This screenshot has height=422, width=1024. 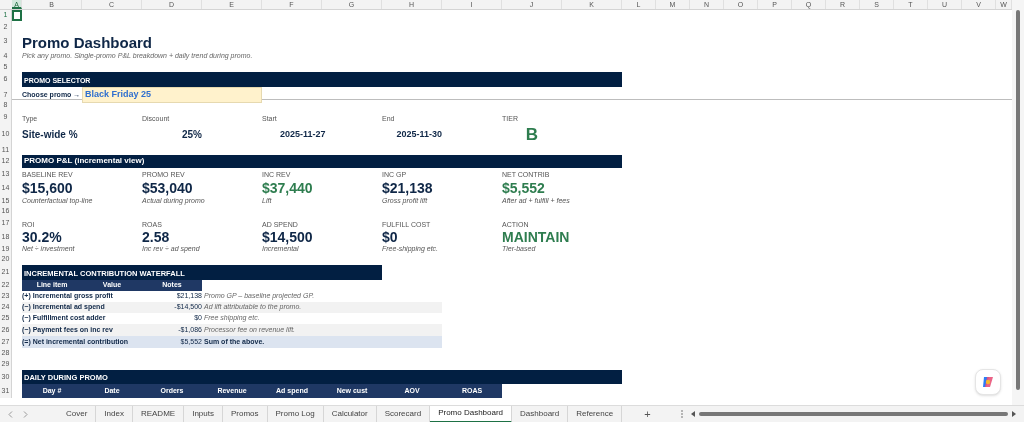 I want to click on kpi-value: MAINTAIN, so click(x=536, y=237).